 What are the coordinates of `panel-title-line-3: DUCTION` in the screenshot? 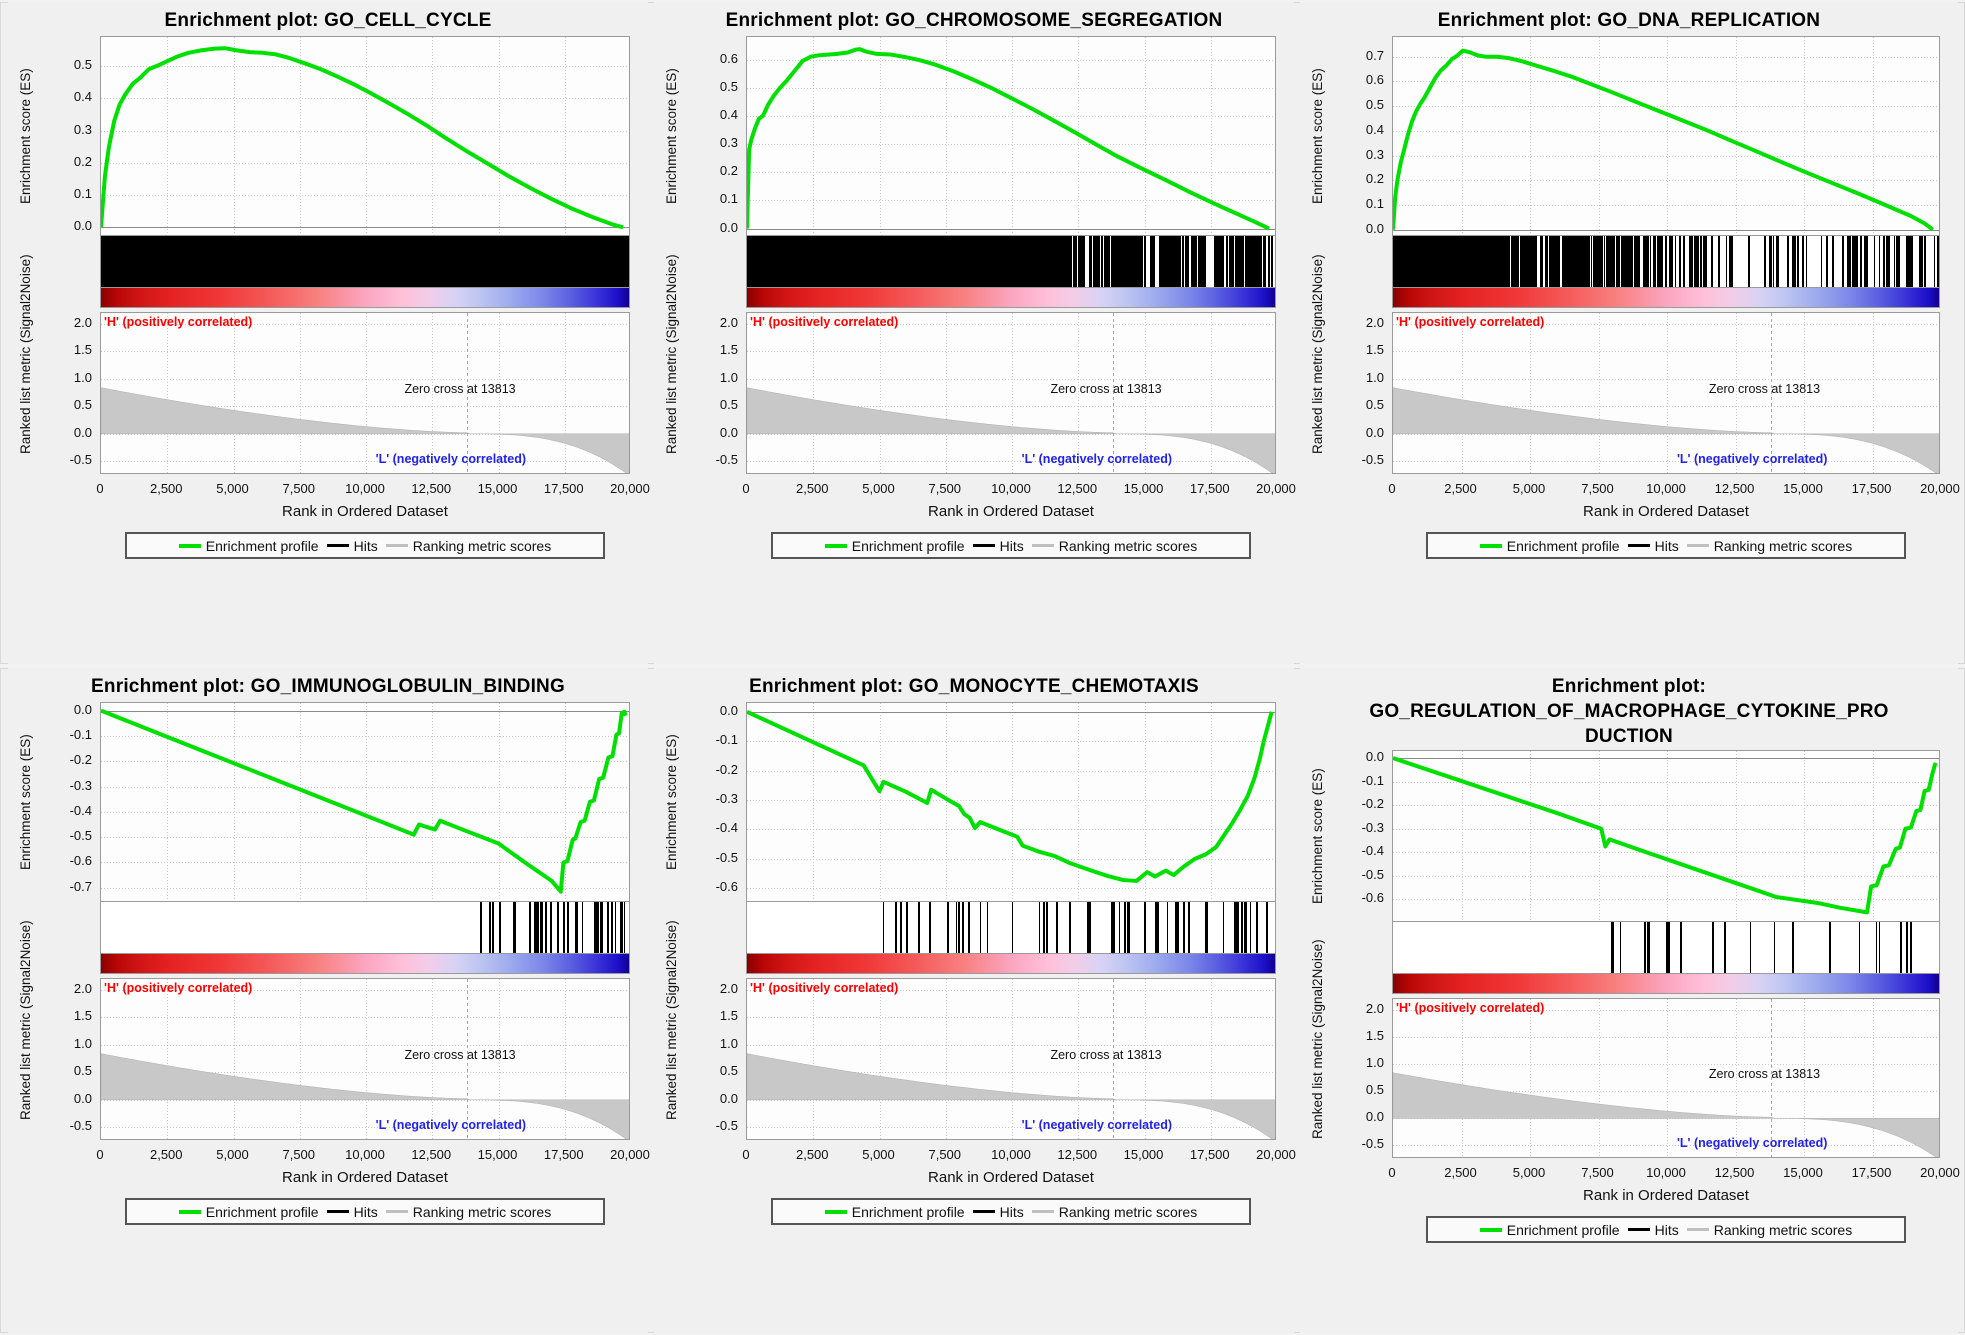 It's located at (1629, 736).